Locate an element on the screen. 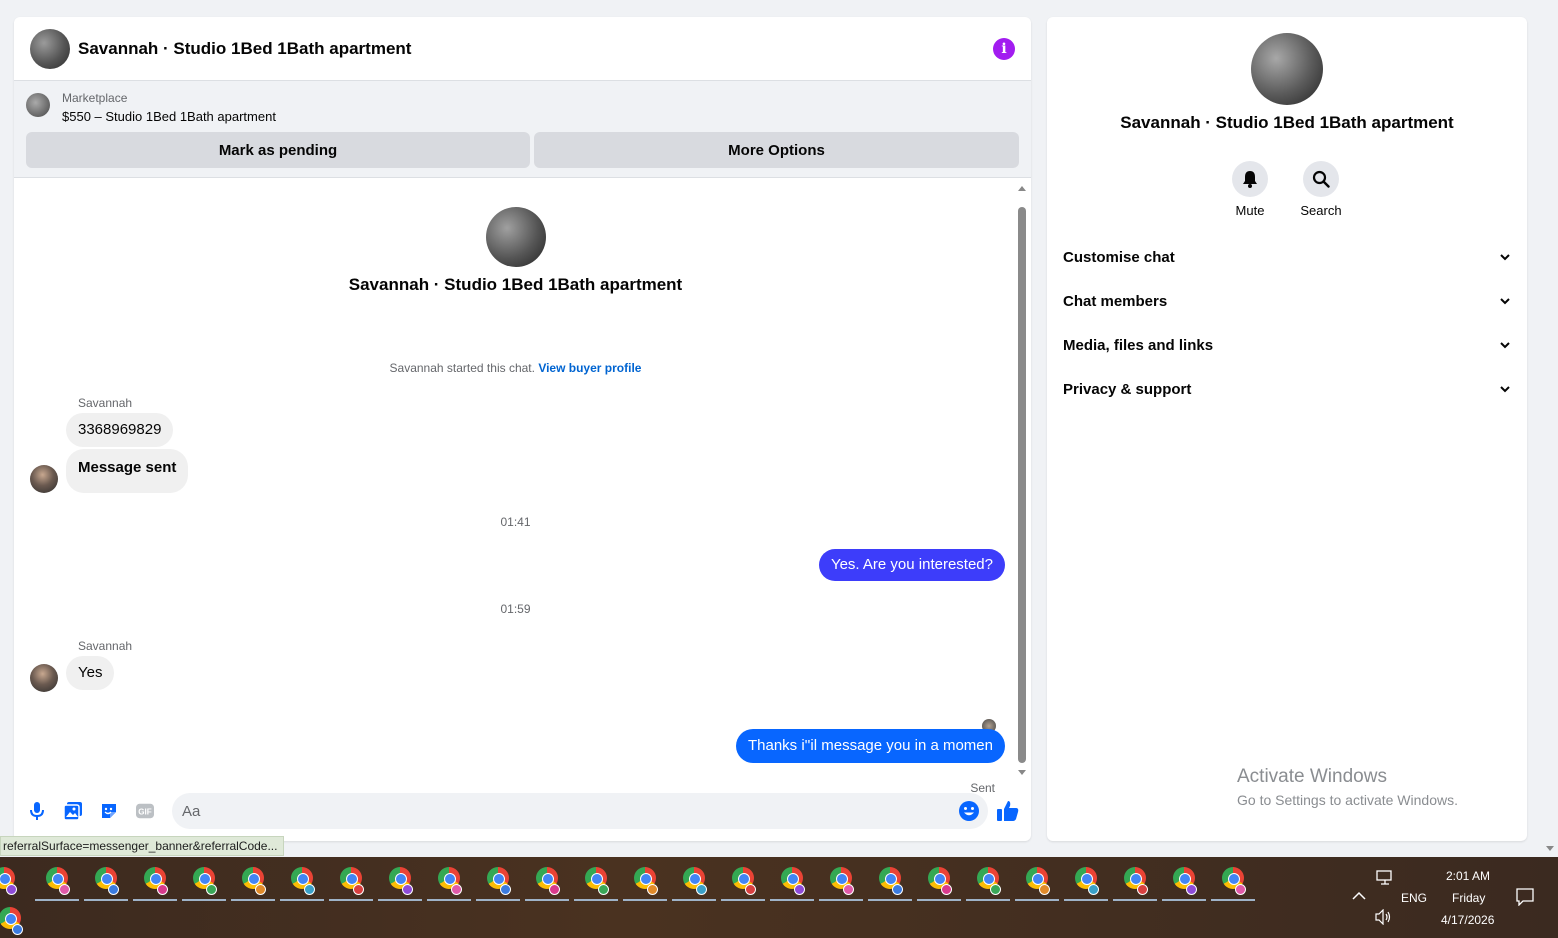 The height and width of the screenshot is (938, 1558). intro-avatar is located at coordinates (515, 237).